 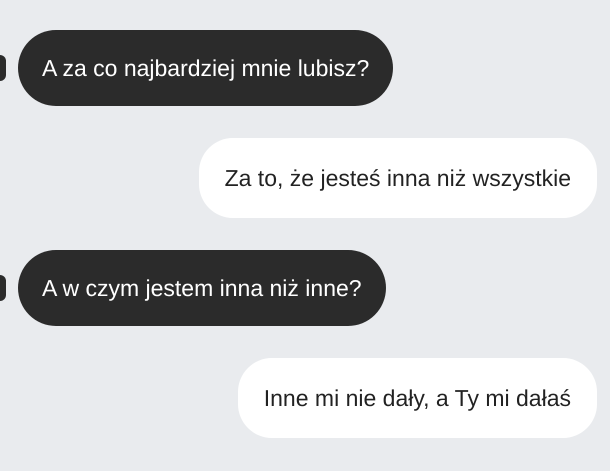 What do you see at coordinates (417, 398) in the screenshot?
I see `message-bubble: Inne mi nie dały, a Ty mi dałaś` at bounding box center [417, 398].